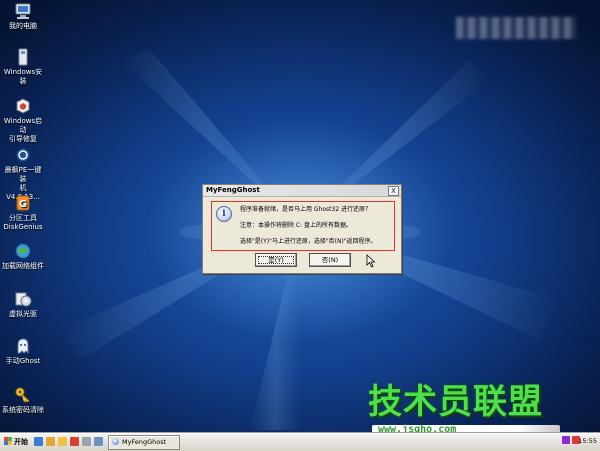  I want to click on task-item-label: MyFengGhost, so click(144, 442).